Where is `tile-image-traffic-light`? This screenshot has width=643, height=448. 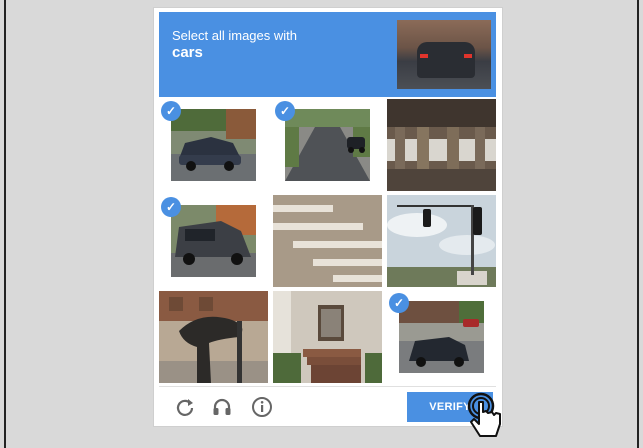
tile-image-traffic-light is located at coordinates (441, 241).